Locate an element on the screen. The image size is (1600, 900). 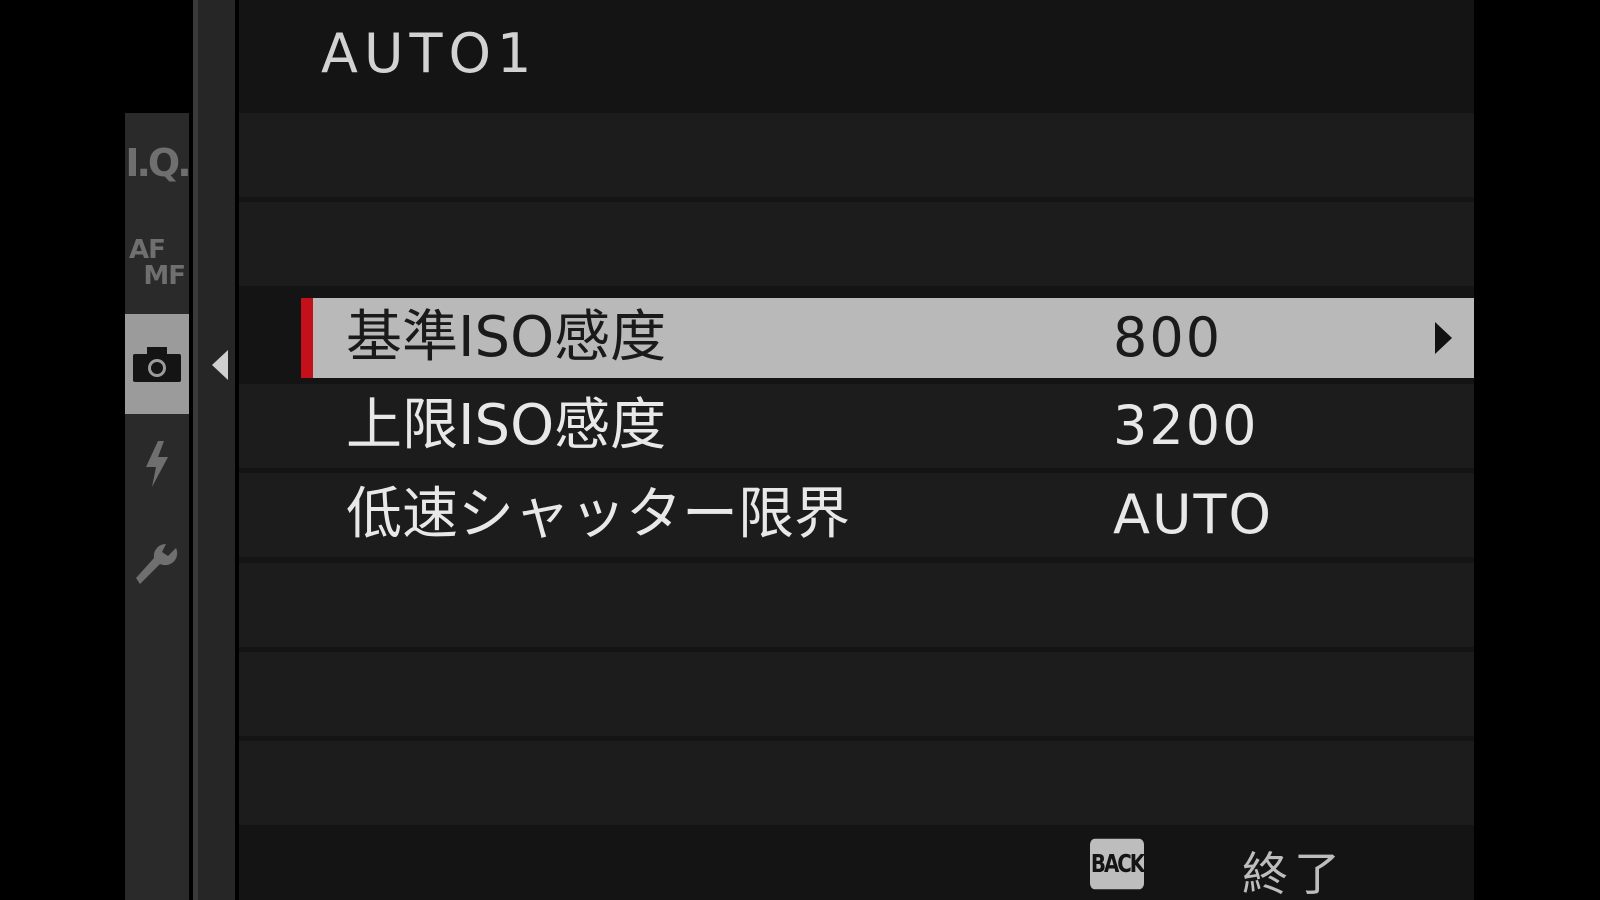
menu-tab-column: I.Q. AF MF is located at coordinates (158, 506).